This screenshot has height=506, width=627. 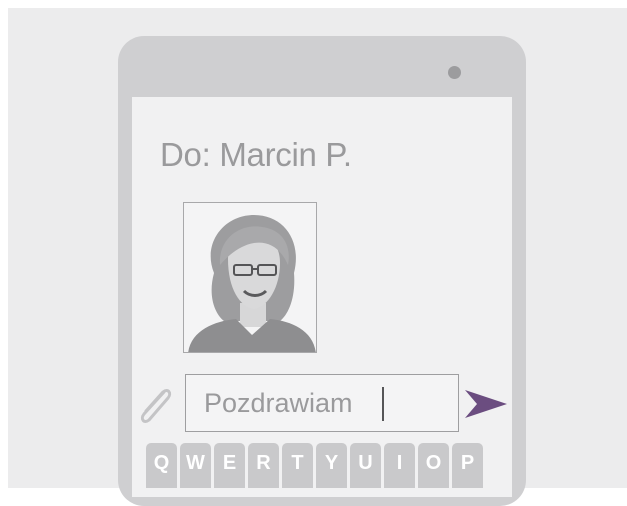 What do you see at coordinates (467, 465) in the screenshot?
I see `key-p: P` at bounding box center [467, 465].